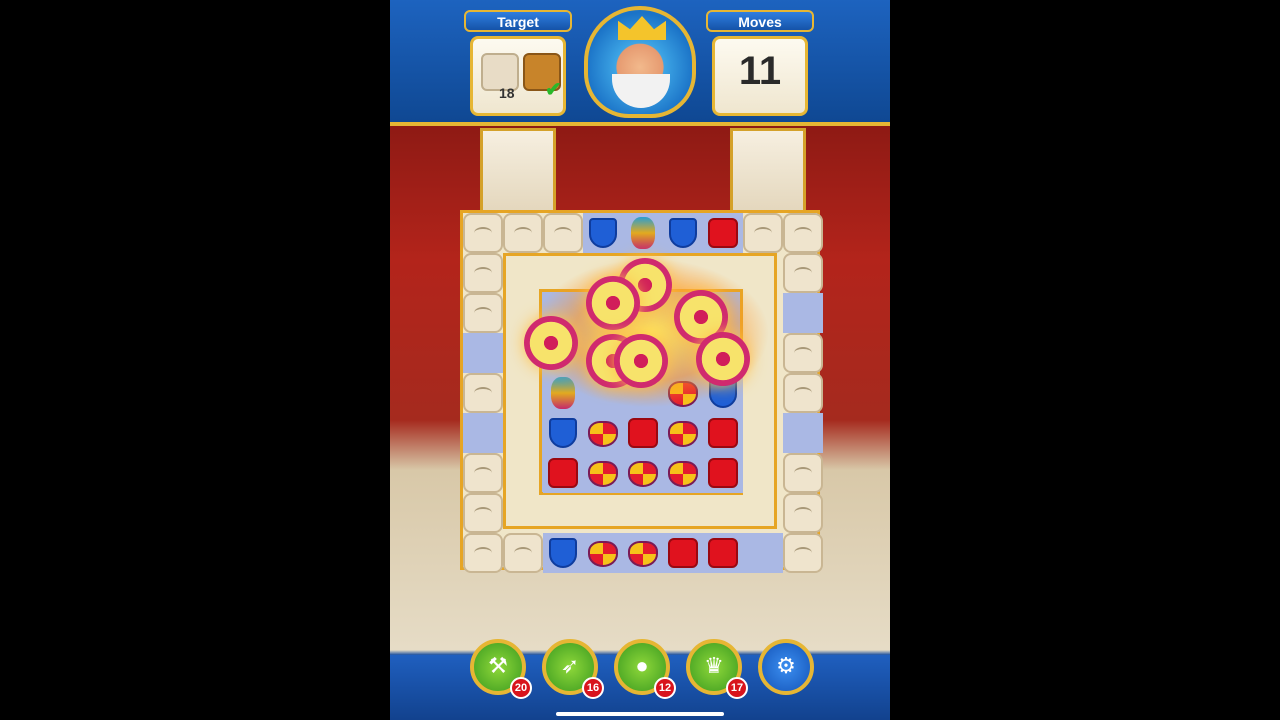 The height and width of the screenshot is (720, 1280). Describe the element at coordinates (642, 28) in the screenshot. I see `crown-icon` at that location.